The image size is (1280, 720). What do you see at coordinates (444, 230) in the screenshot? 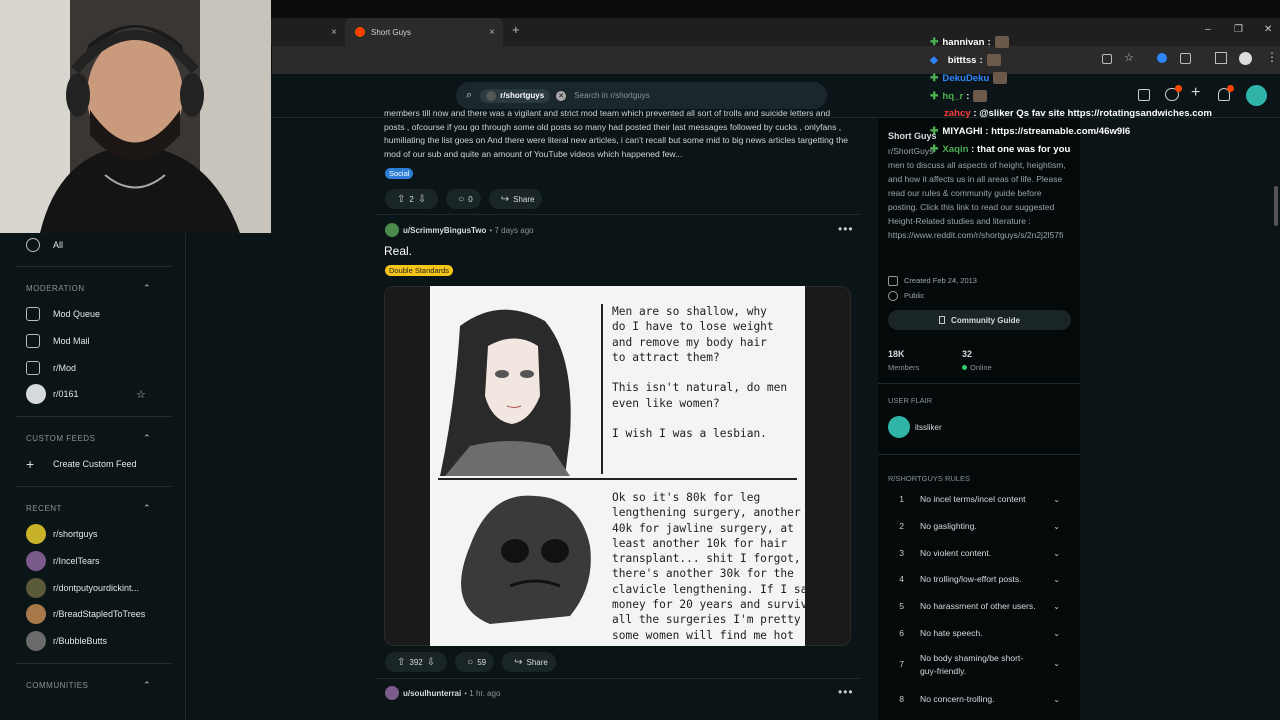
I see `post-author: u/ScrimmyBingusTwo` at bounding box center [444, 230].